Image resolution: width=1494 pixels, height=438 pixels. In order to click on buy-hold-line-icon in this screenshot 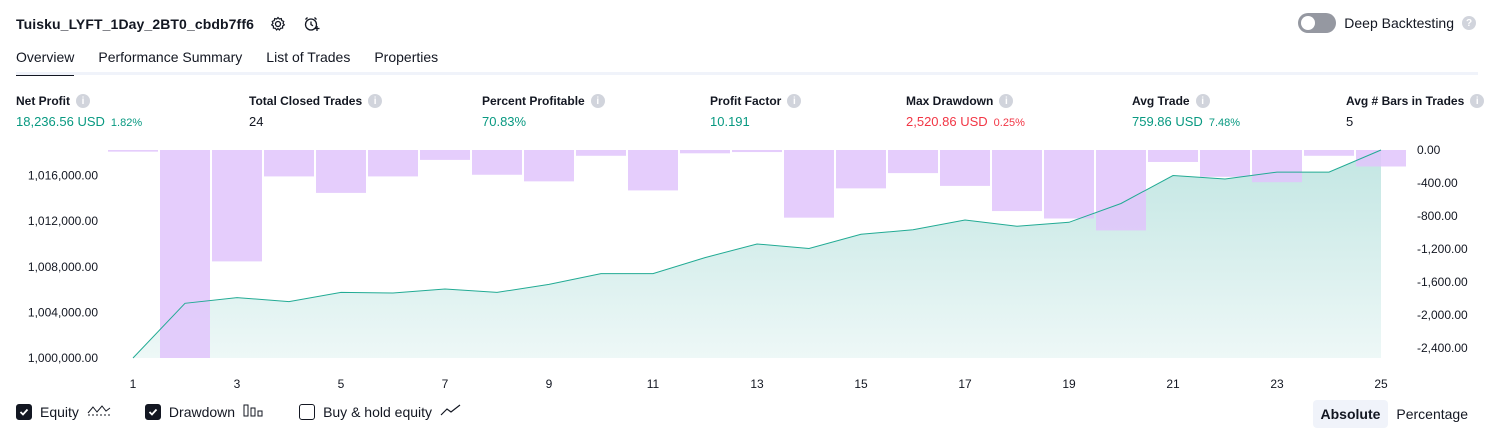, I will do `click(451, 411)`.